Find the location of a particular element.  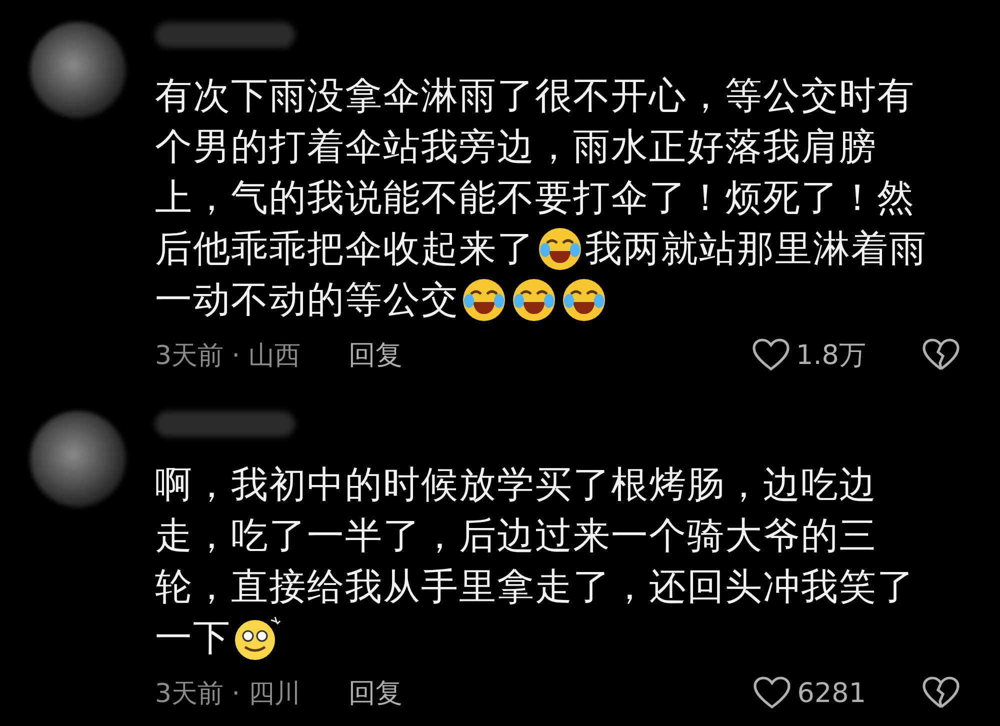

comment-text: 个男的打着伞站我旁边，雨水正好落我肩膀 is located at coordinates (516, 147).